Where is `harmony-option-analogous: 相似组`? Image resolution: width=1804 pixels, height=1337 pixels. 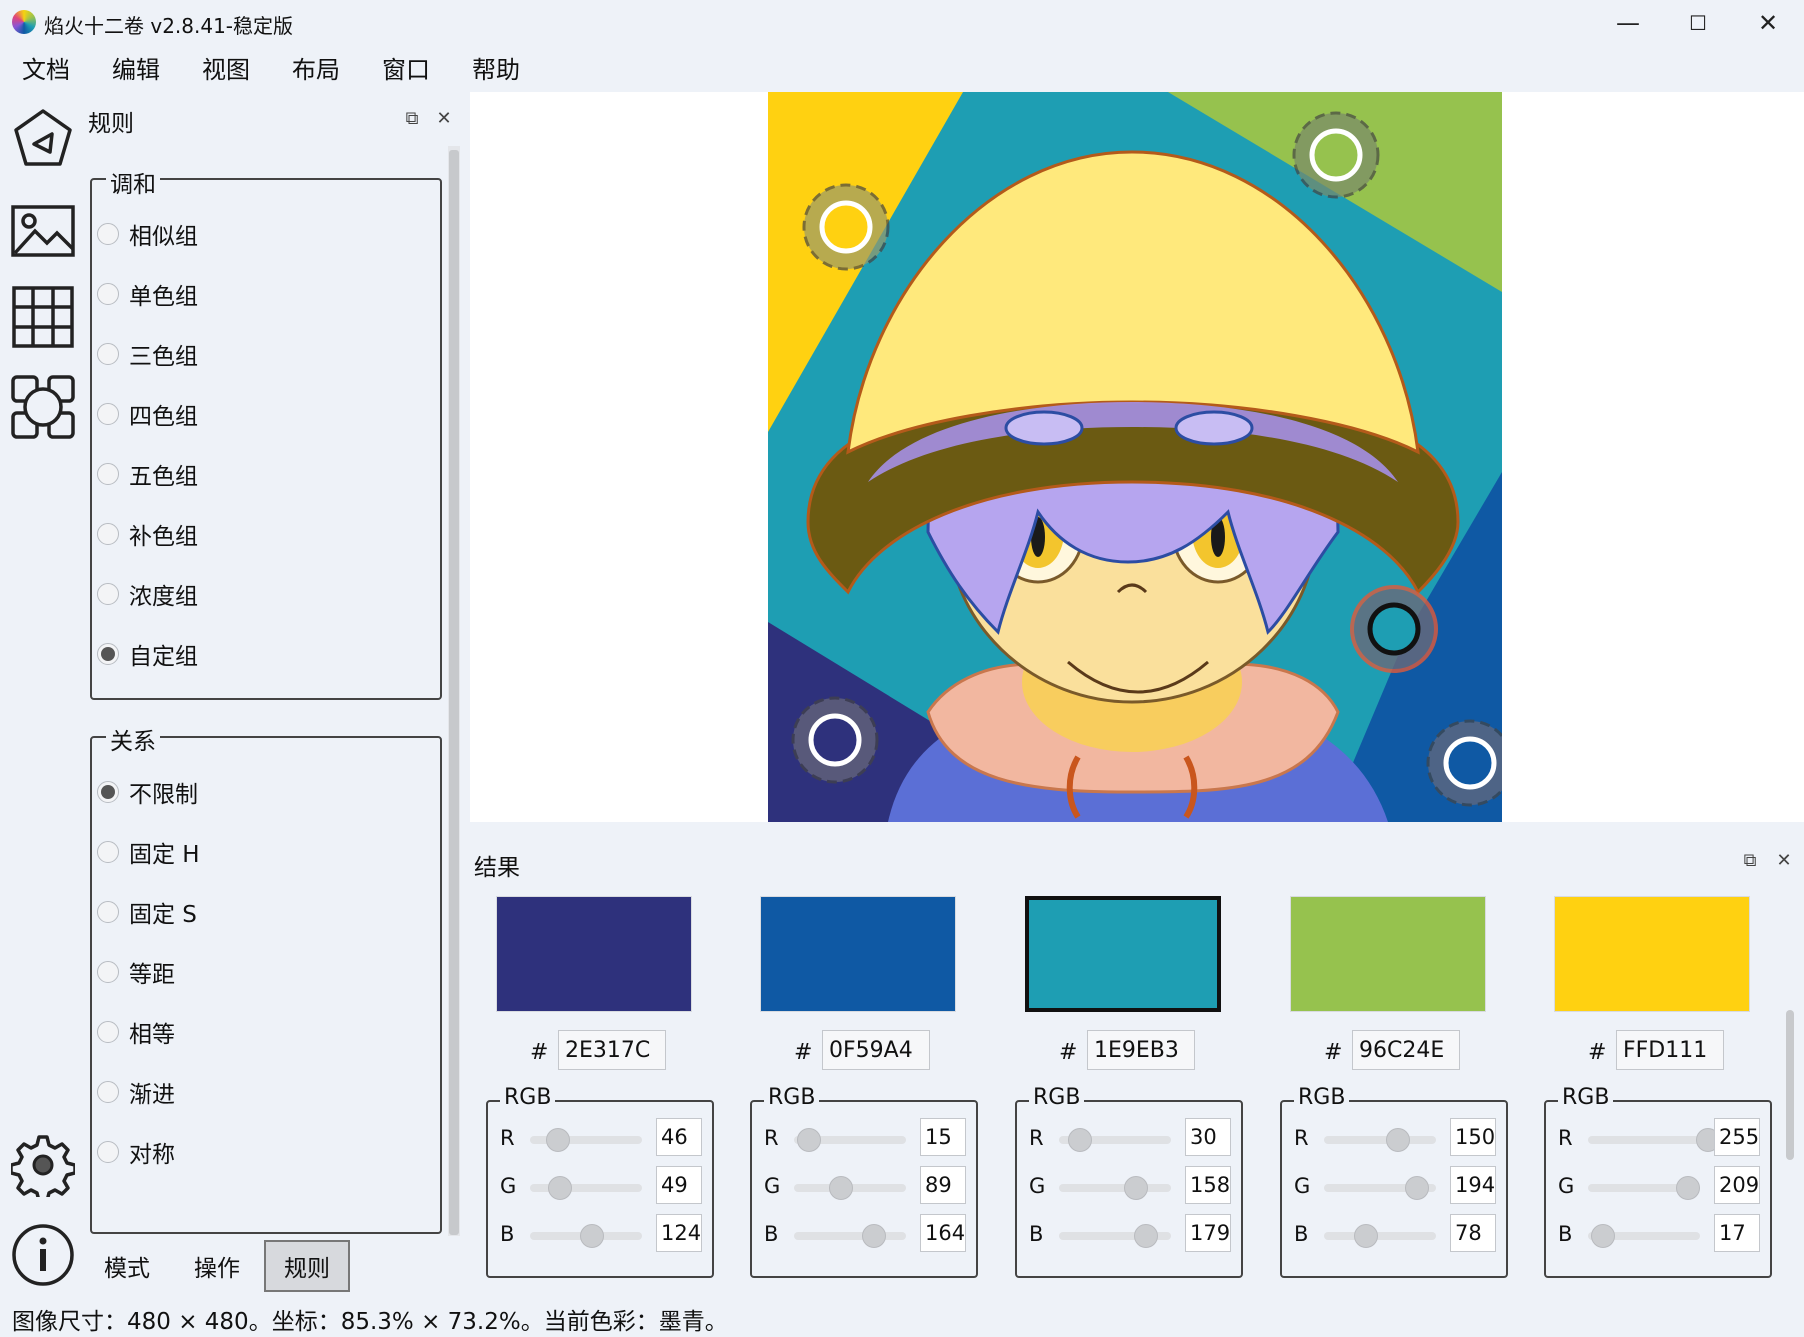
harmony-option-analogous: 相似组 is located at coordinates (147, 234).